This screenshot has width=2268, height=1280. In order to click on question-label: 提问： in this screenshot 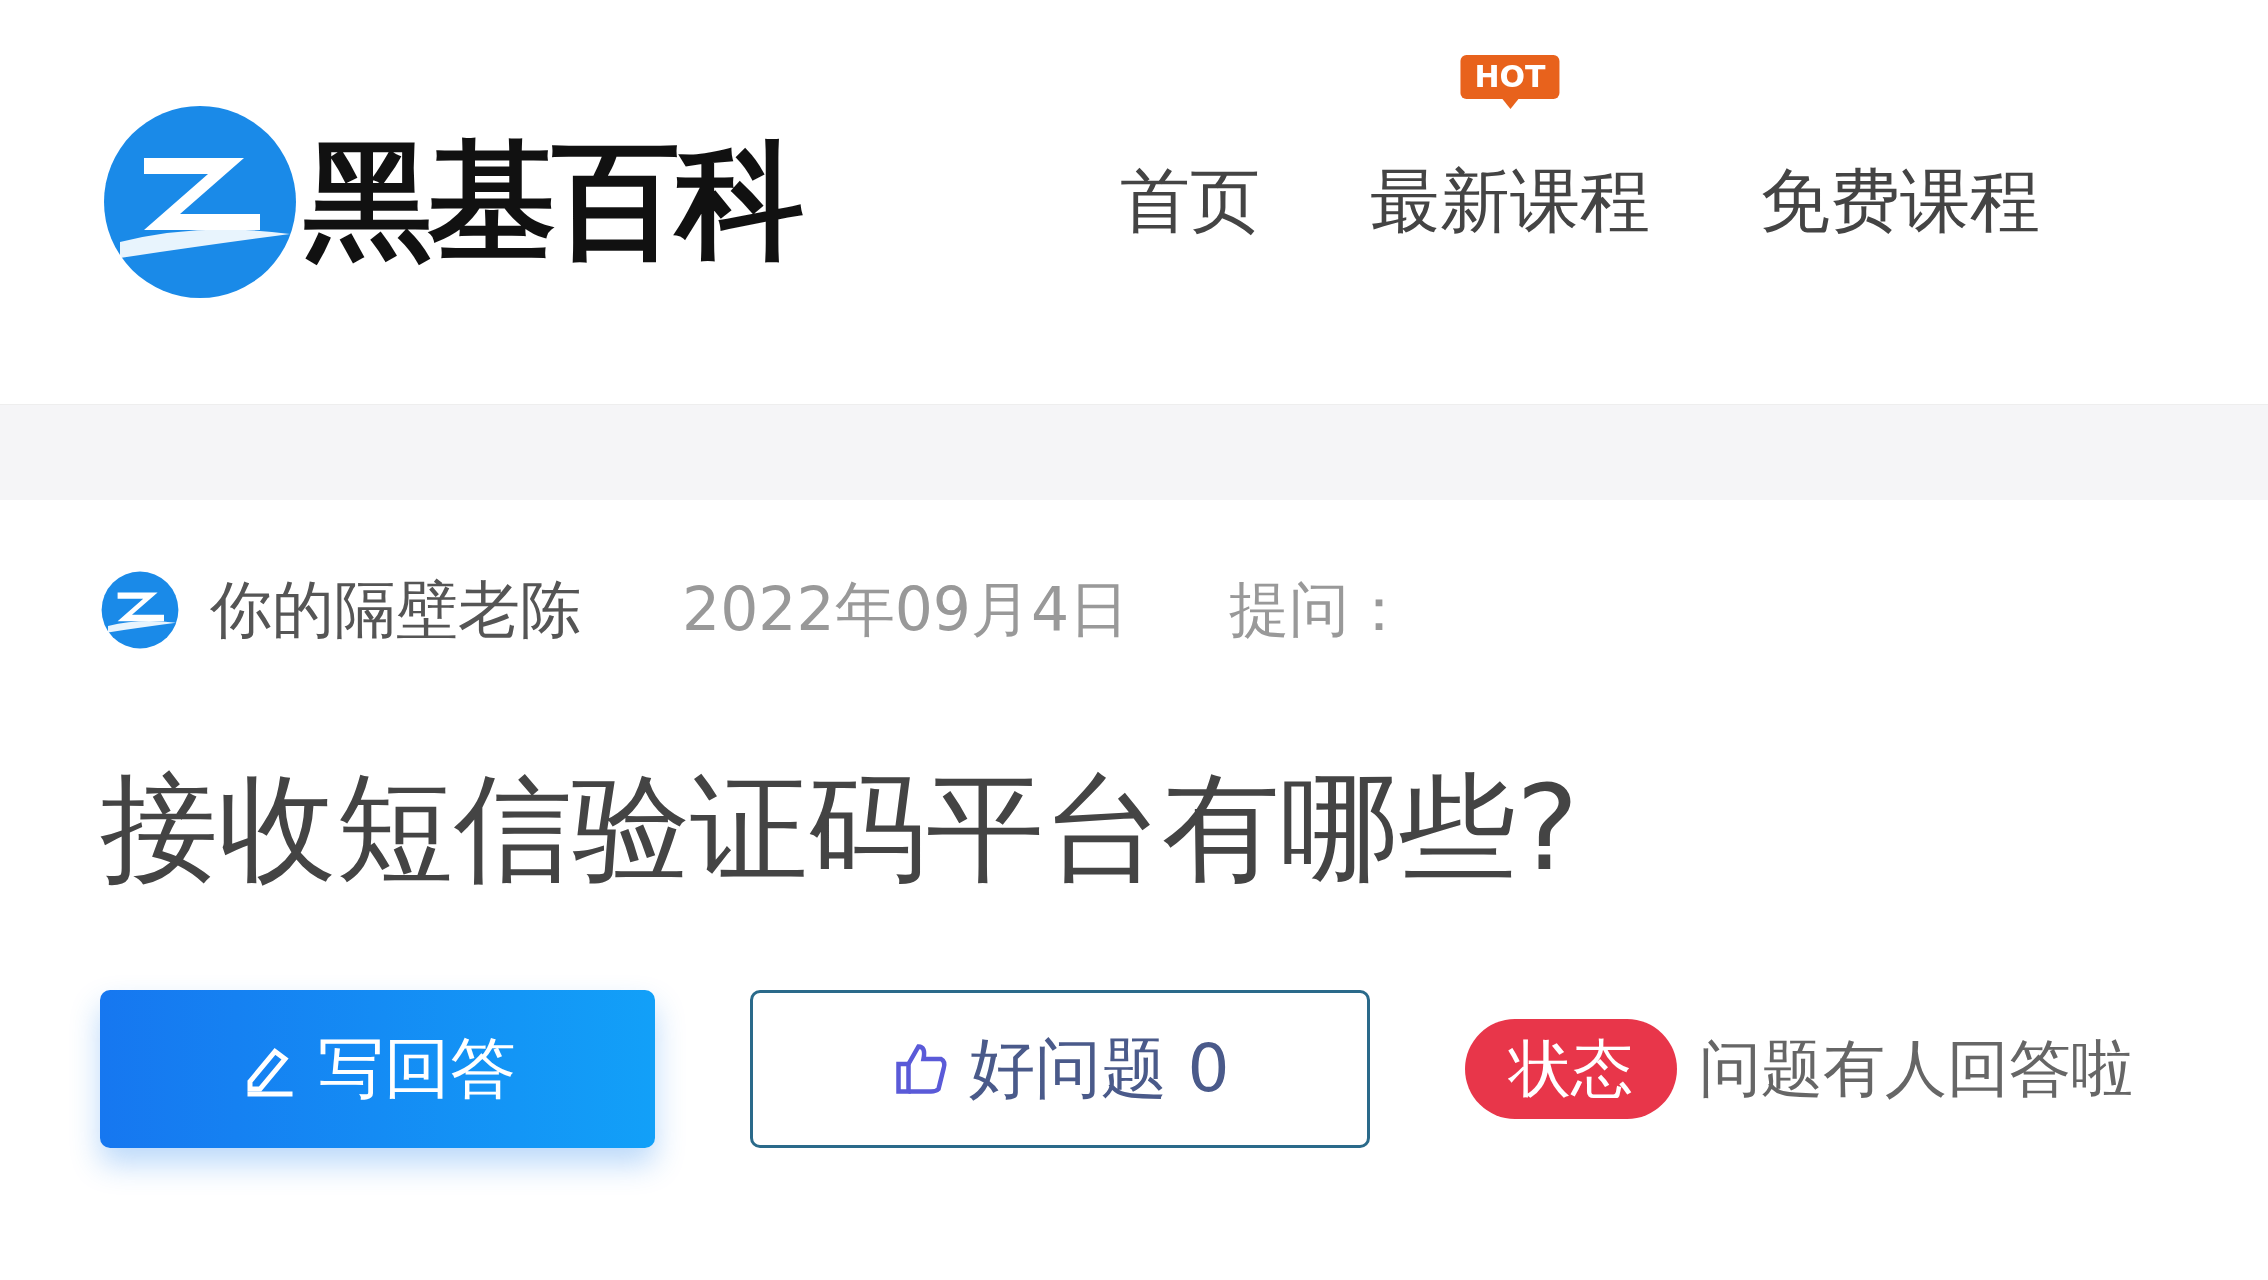, I will do `click(1319, 609)`.